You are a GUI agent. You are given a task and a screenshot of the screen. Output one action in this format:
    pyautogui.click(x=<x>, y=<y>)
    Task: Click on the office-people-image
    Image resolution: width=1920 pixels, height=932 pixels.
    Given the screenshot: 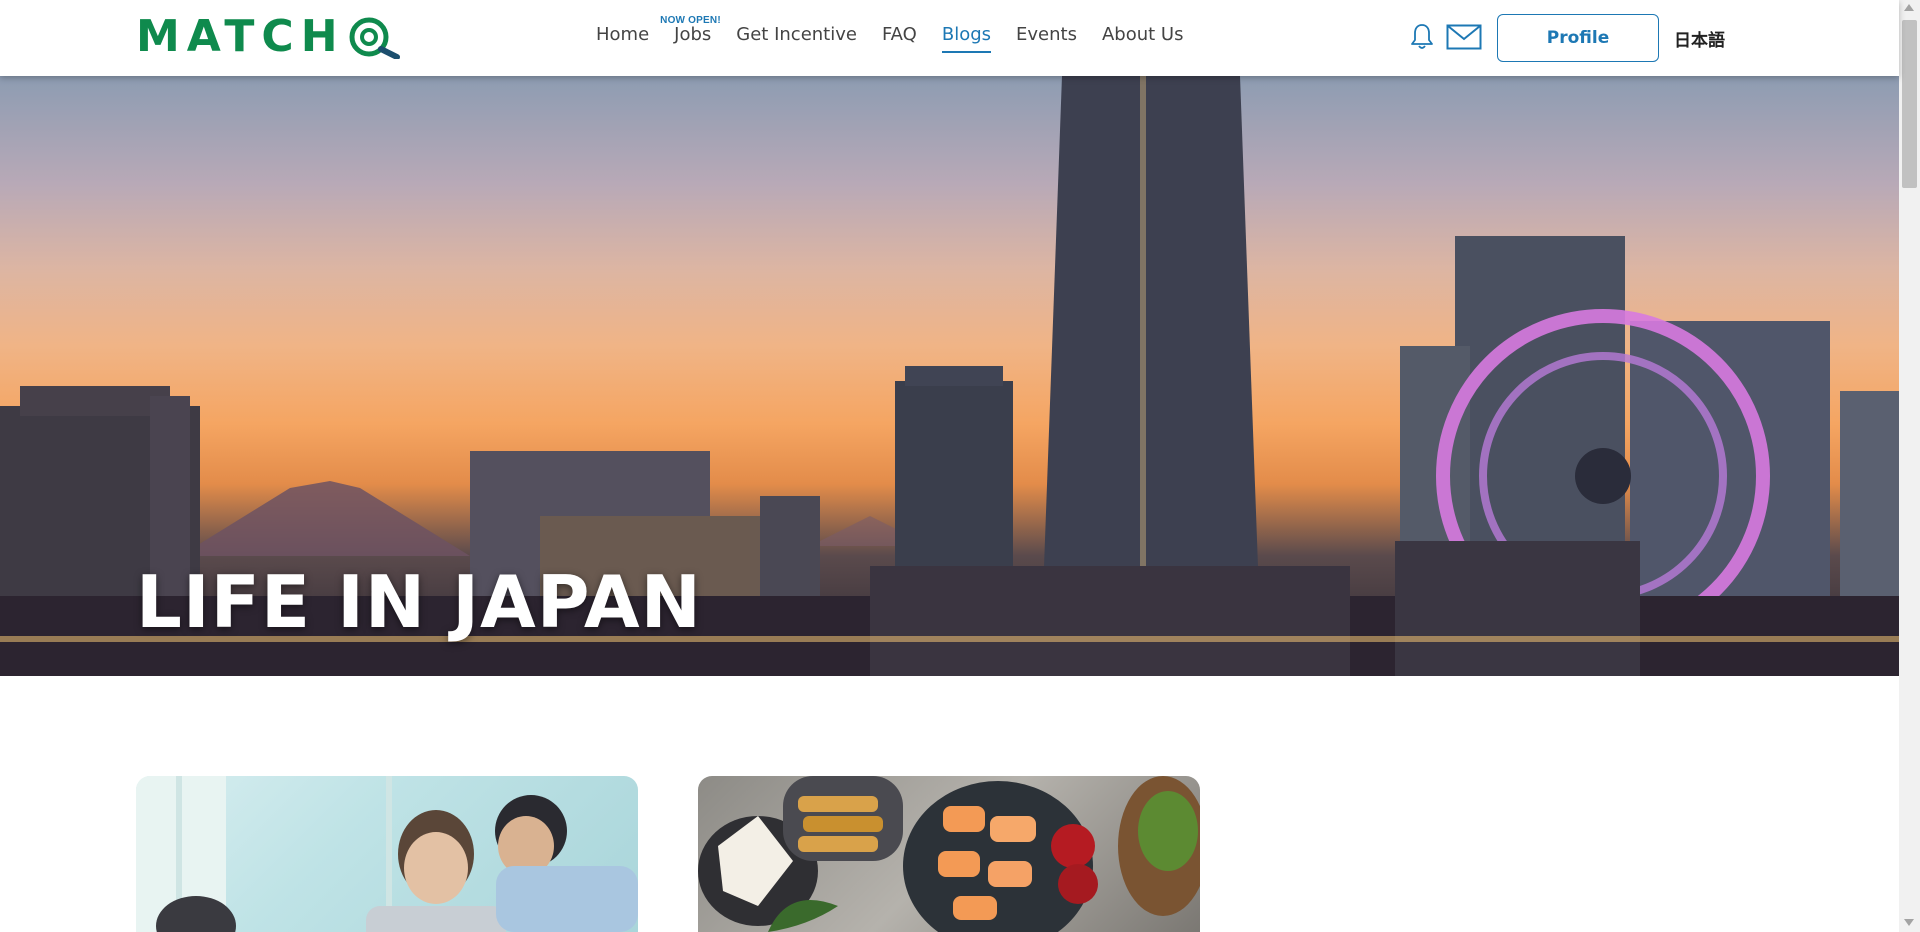 What is the action you would take?
    pyautogui.click(x=387, y=854)
    